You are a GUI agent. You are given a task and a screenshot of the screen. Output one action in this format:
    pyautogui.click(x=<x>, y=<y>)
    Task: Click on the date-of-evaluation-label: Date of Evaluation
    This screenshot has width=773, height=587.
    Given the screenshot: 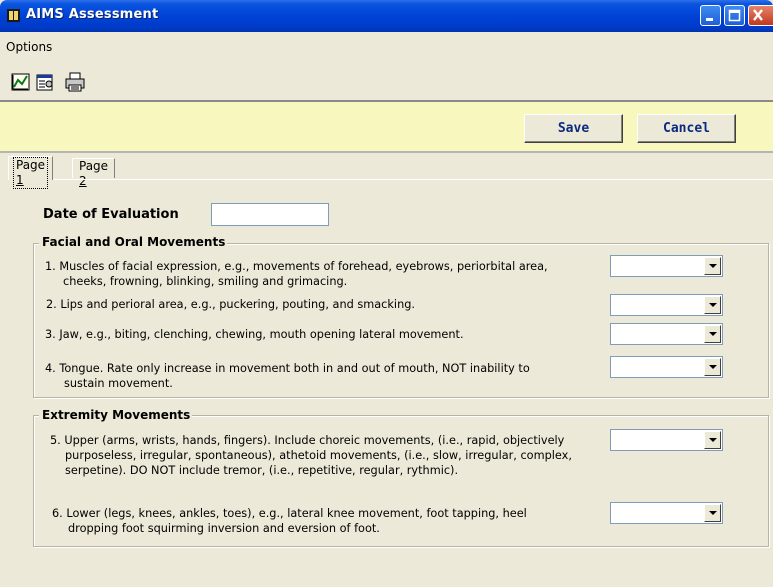 What is the action you would take?
    pyautogui.click(x=111, y=214)
    